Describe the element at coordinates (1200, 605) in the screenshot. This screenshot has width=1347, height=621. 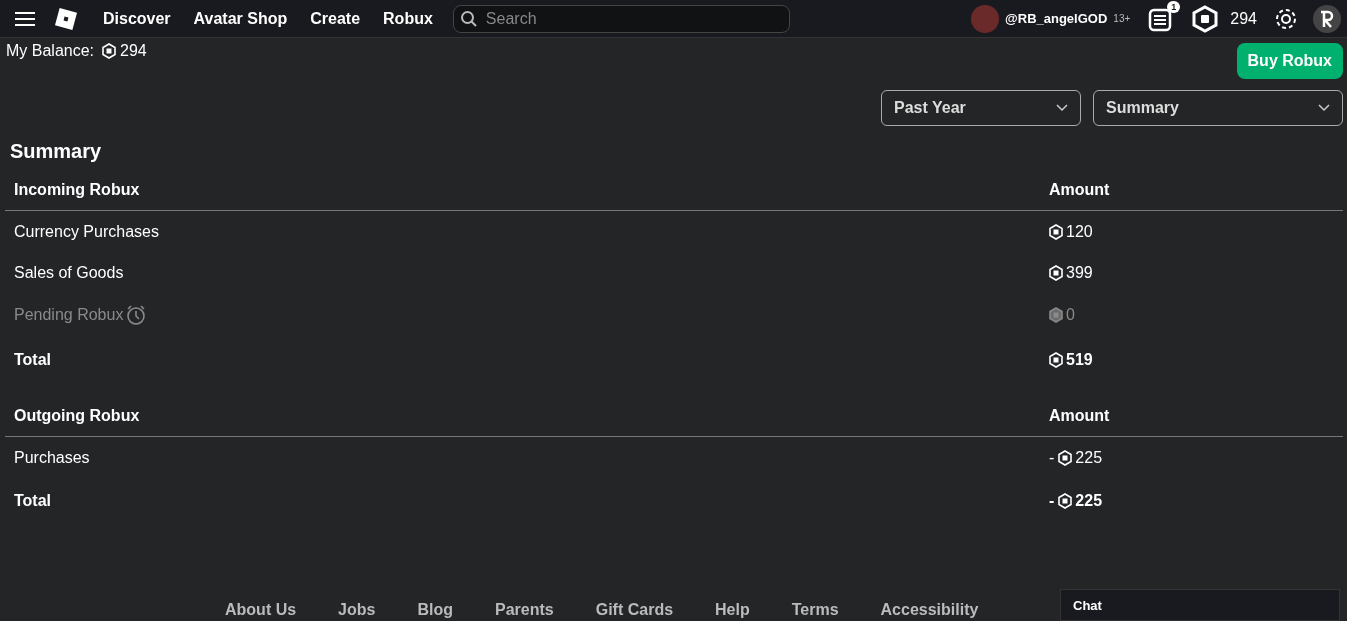
I see `chat-panel-header: Chat` at that location.